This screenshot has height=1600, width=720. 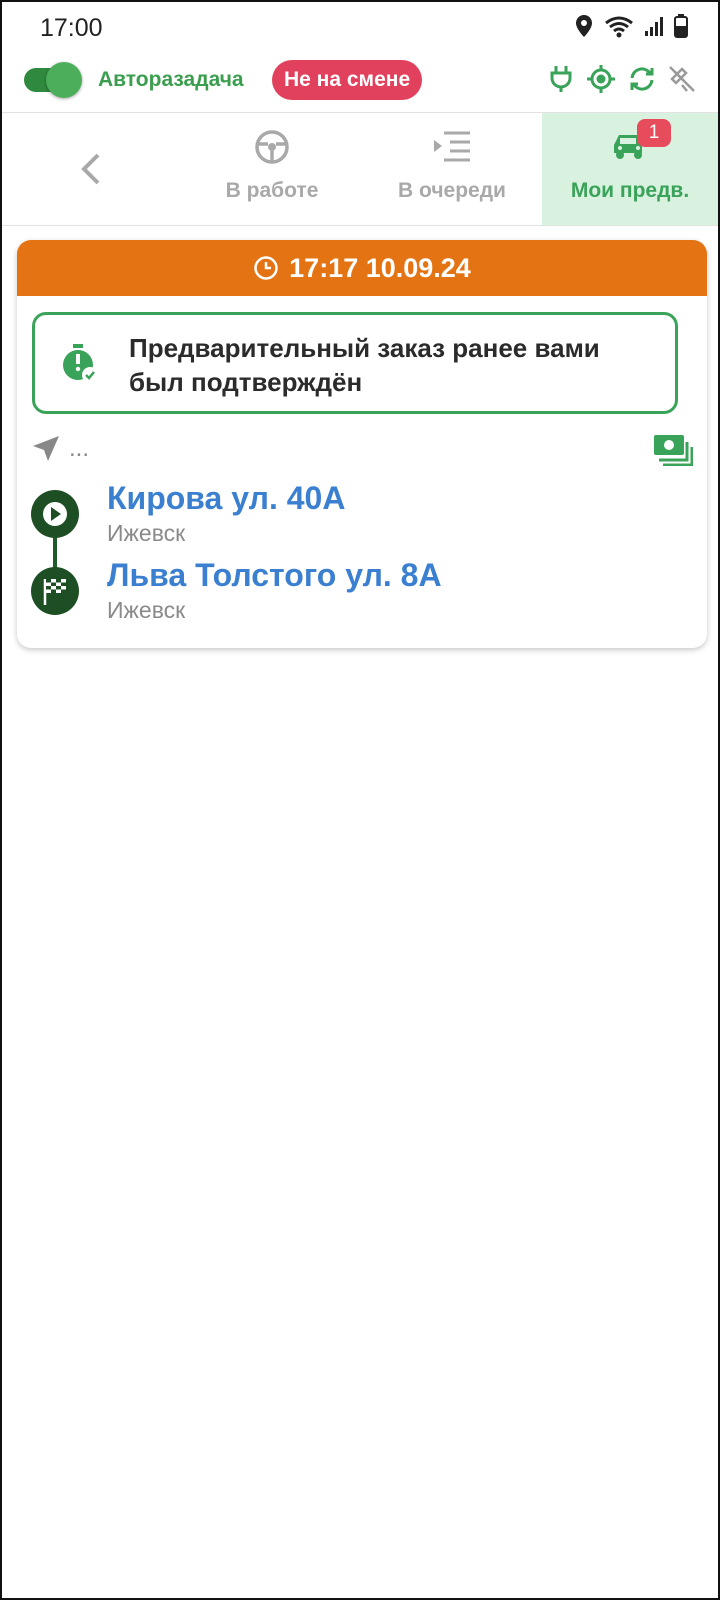 What do you see at coordinates (226, 498) in the screenshot?
I see `pickup-address: Кирова ул. 40А` at bounding box center [226, 498].